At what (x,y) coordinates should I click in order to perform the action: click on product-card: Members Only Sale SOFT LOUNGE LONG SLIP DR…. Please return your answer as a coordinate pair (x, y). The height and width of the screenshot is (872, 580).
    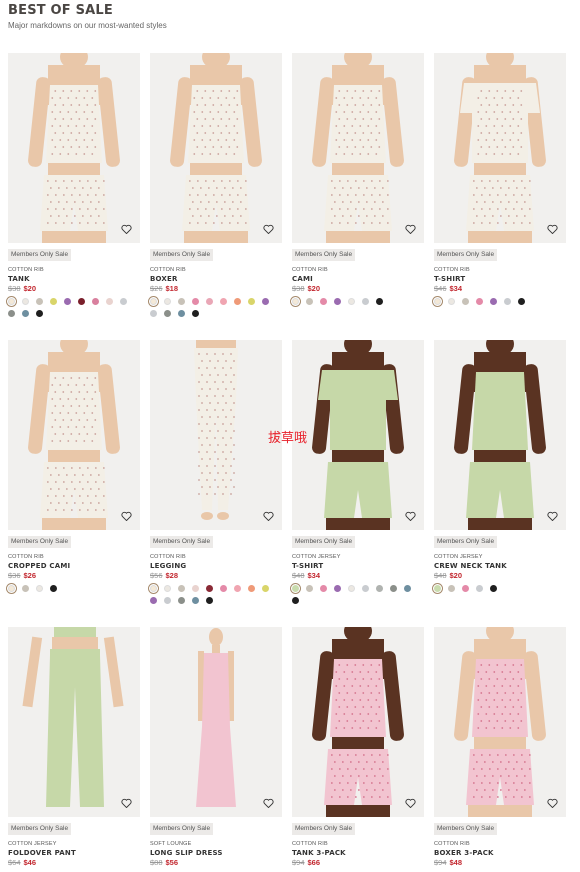
    Looking at the image, I should click on (216, 747).